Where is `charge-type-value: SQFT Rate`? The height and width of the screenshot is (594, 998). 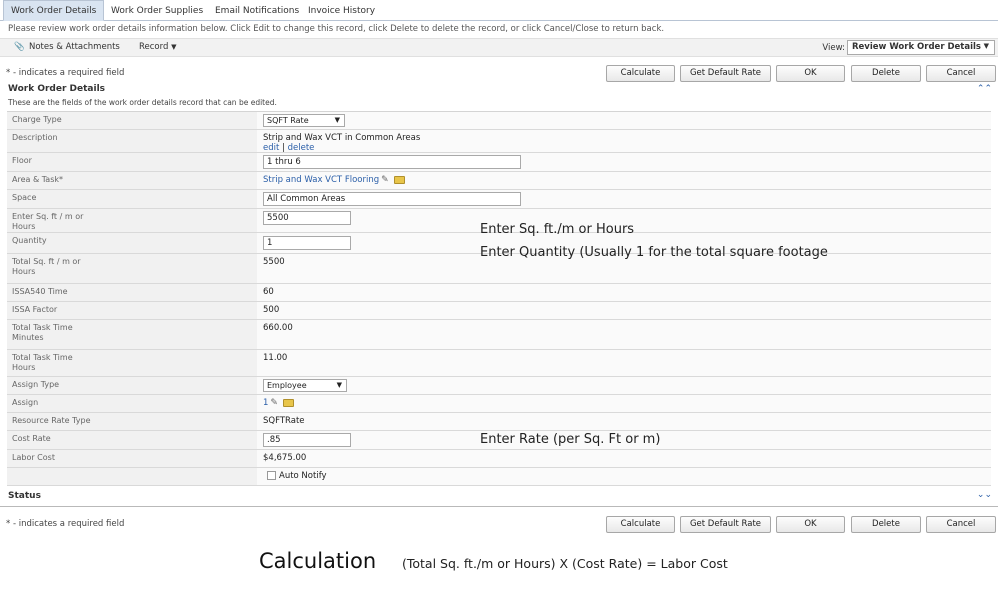
charge-type-value: SQFT Rate is located at coordinates (288, 120).